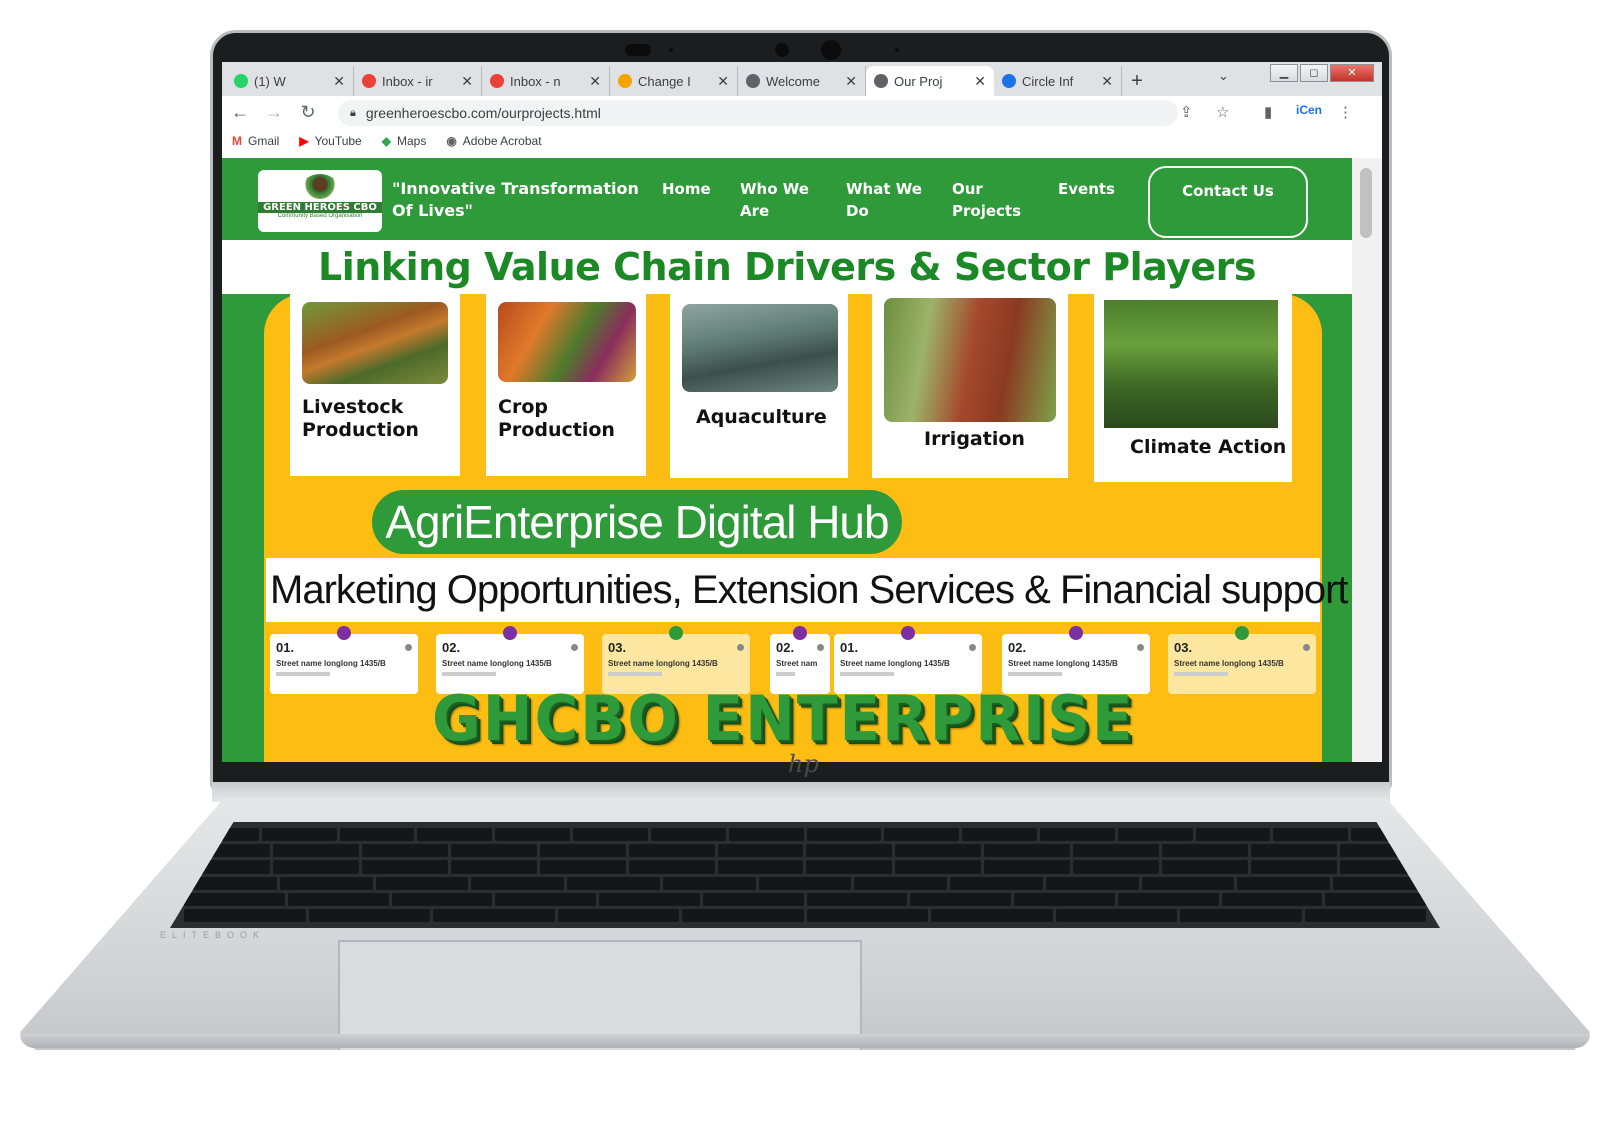 The width and height of the screenshot is (1600, 1131). What do you see at coordinates (566, 384) in the screenshot?
I see `project-card-crop: Crop Production` at bounding box center [566, 384].